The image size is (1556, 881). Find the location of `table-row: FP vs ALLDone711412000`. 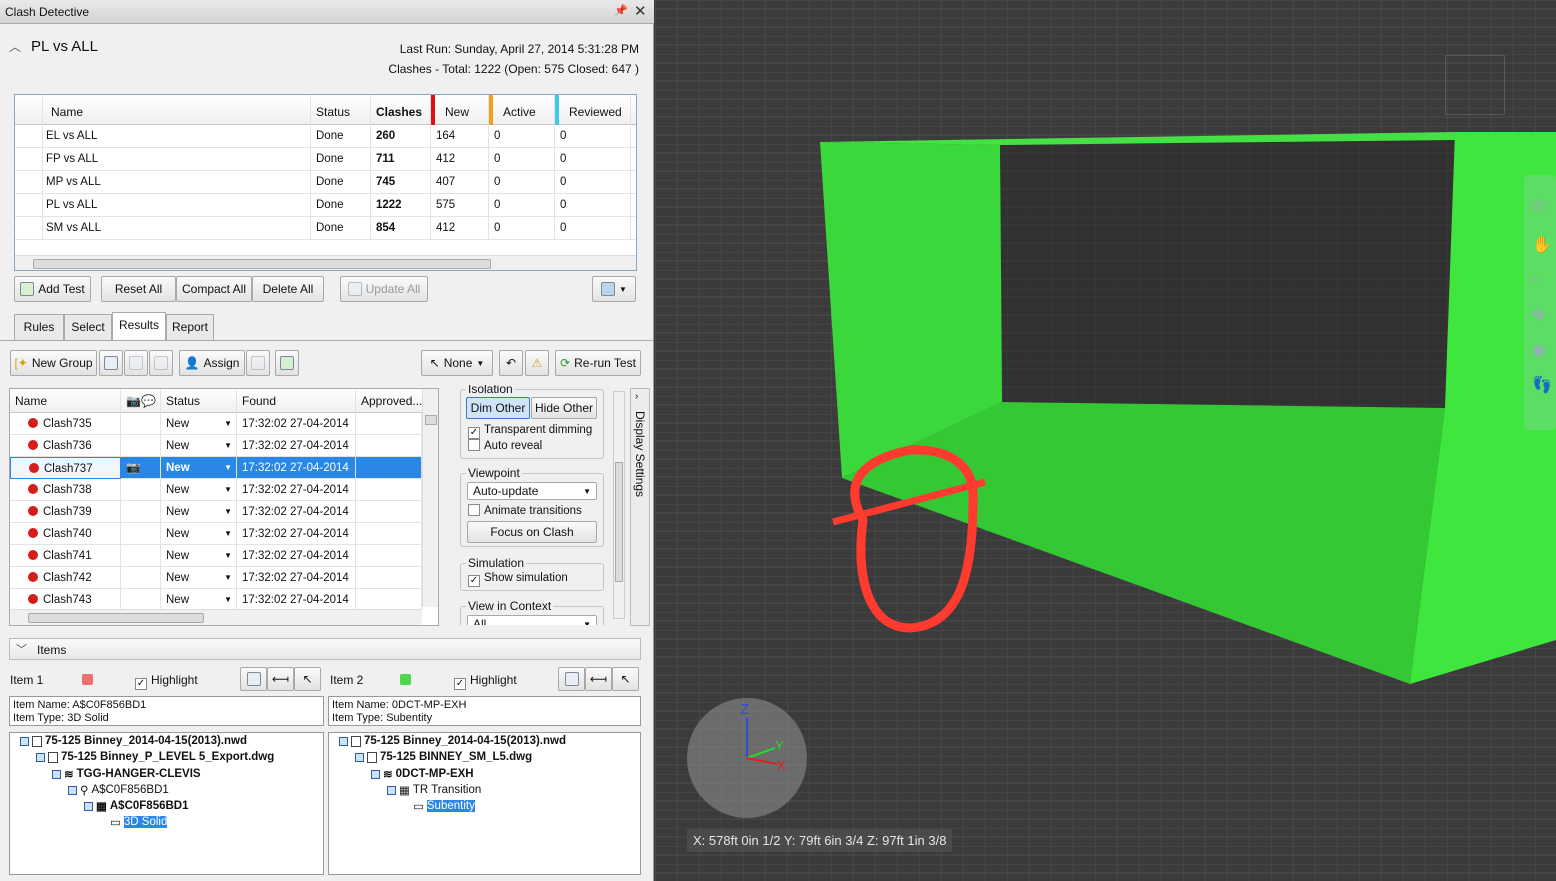

table-row: FP vs ALLDone711412000 is located at coordinates (325, 159).